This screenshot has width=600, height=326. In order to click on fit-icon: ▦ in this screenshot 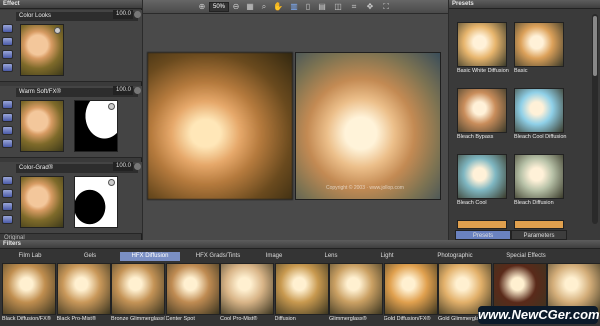, I will do `click(250, 7)`.